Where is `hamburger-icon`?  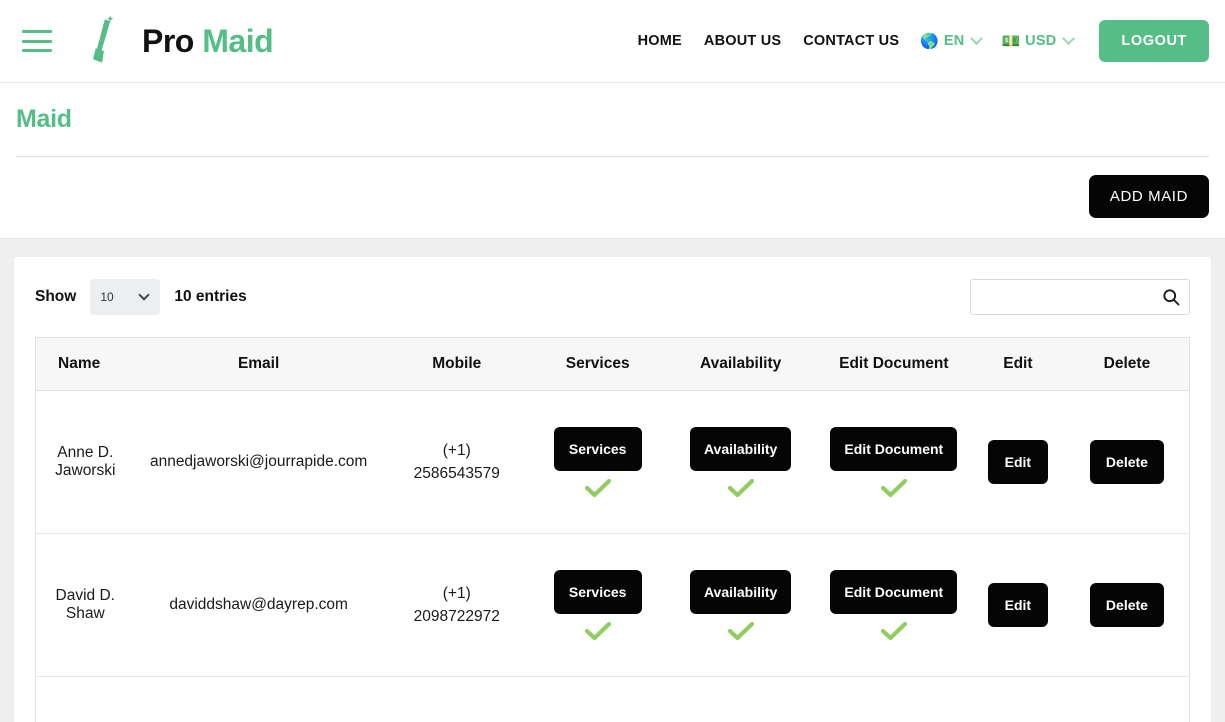
hamburger-icon is located at coordinates (37, 41).